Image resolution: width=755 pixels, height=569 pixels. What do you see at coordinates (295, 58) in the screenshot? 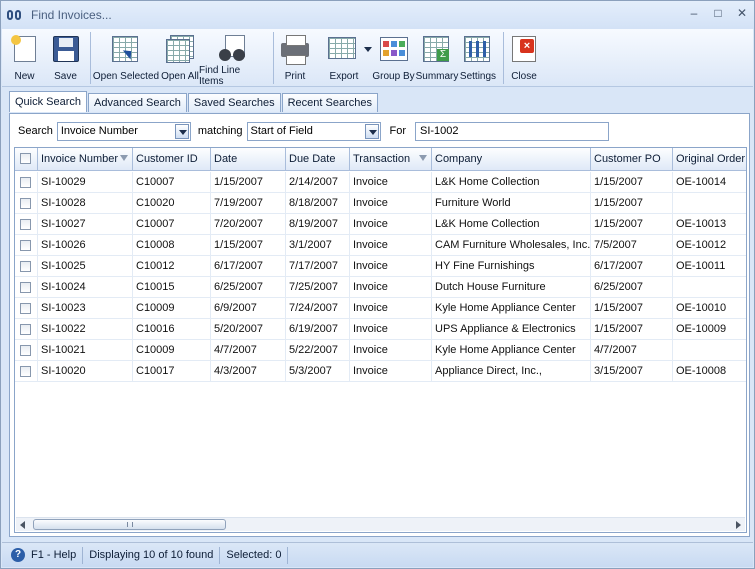
I see `print-button: Print` at bounding box center [295, 58].